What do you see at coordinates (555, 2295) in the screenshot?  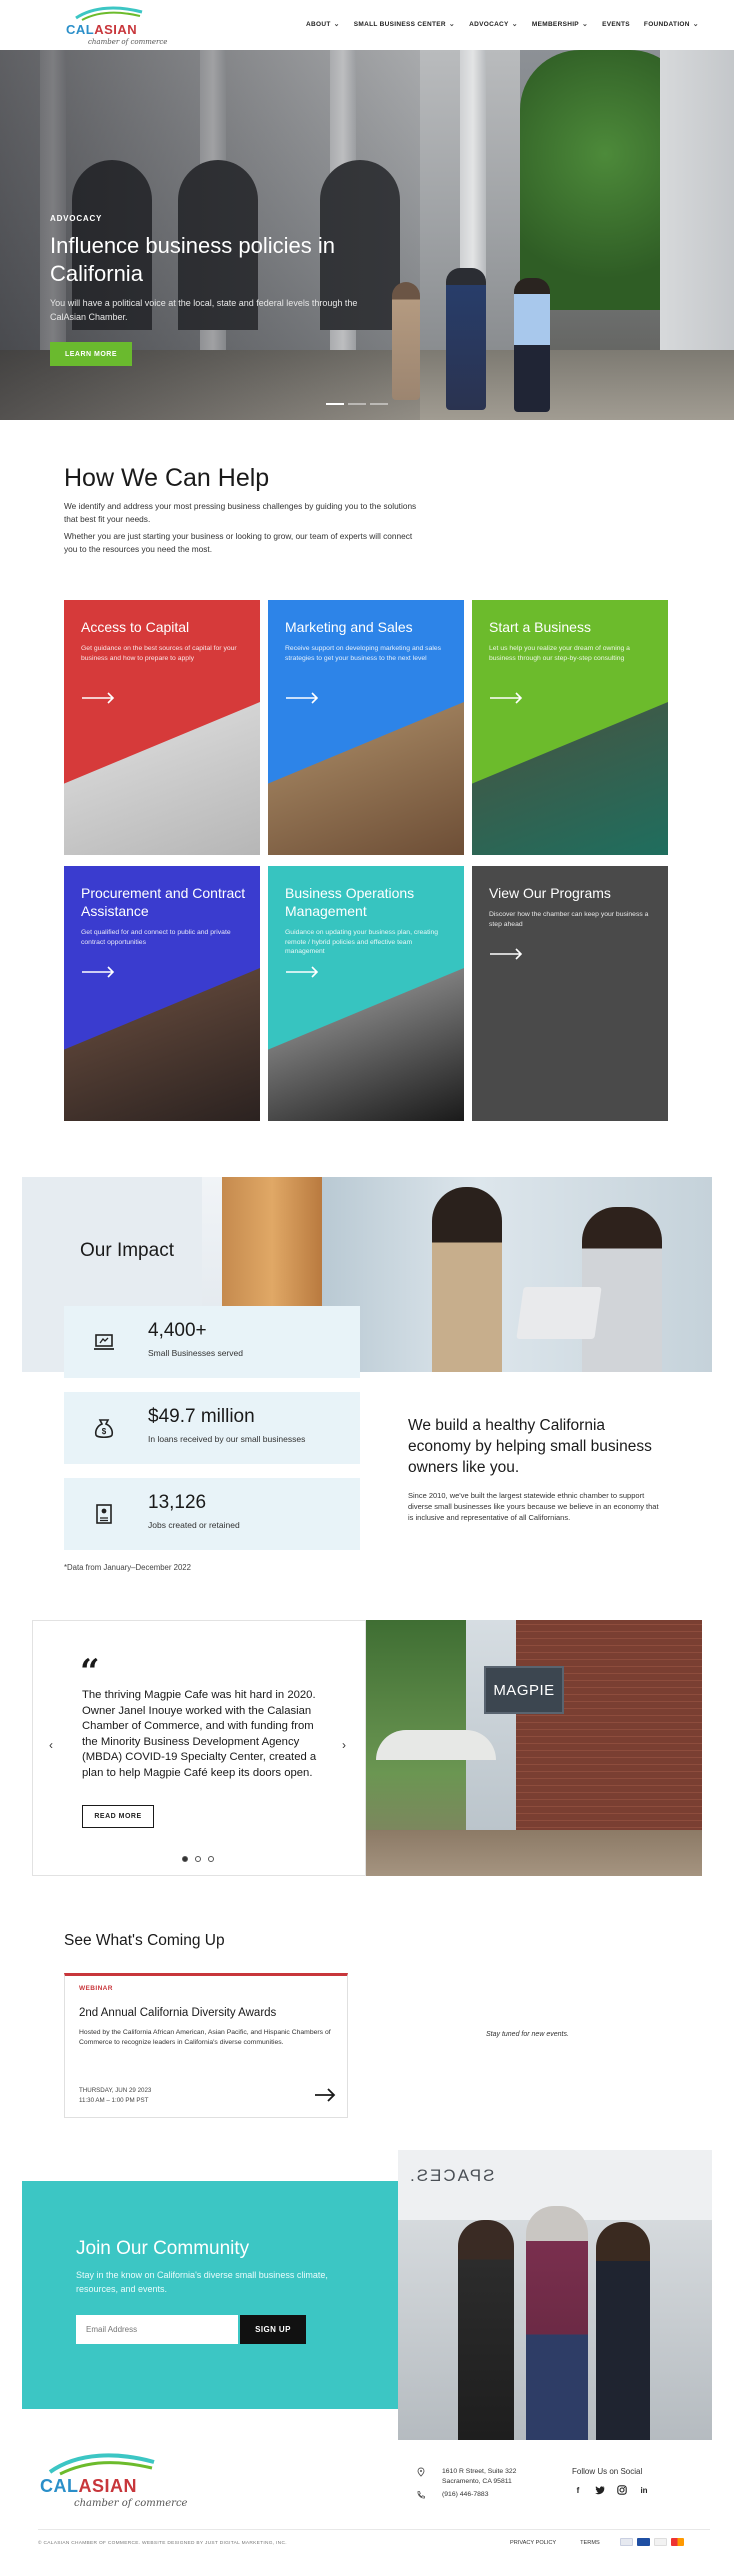 I see `community-photo: SPACES.` at bounding box center [555, 2295].